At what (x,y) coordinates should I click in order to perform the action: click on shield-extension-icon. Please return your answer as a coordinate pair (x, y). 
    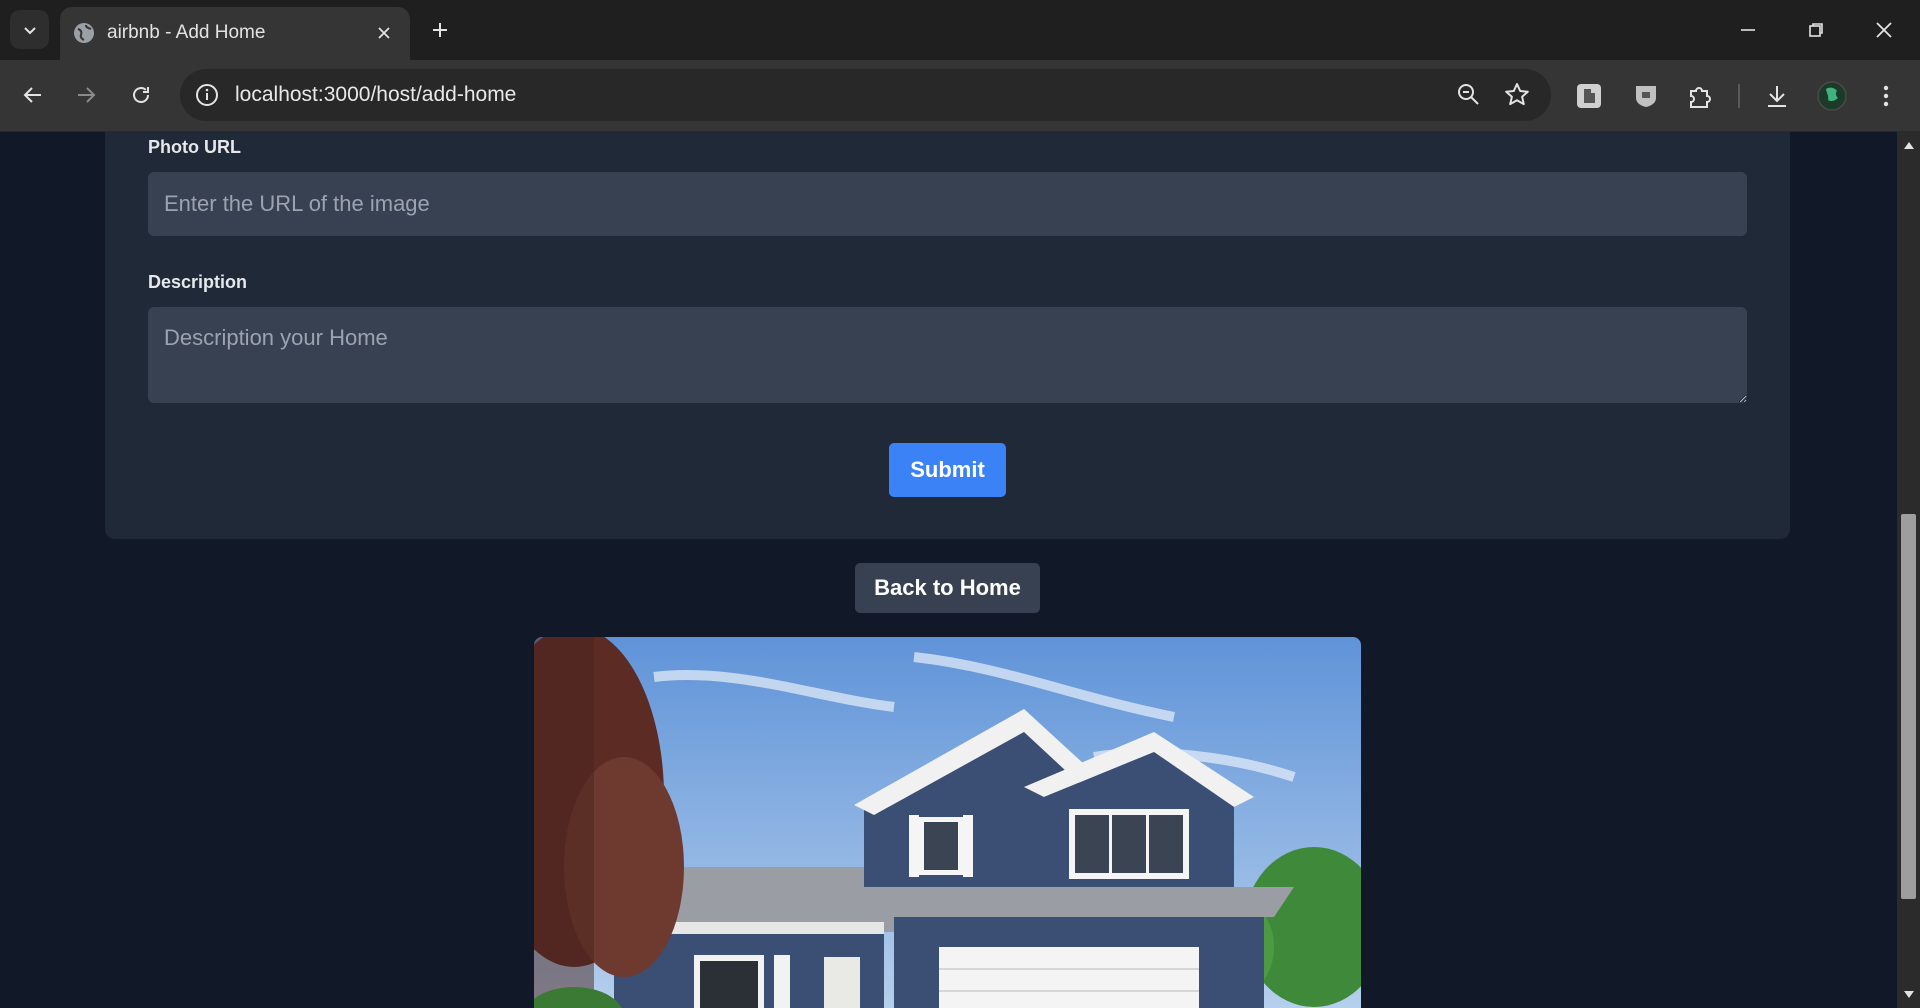
    Looking at the image, I should click on (1646, 96).